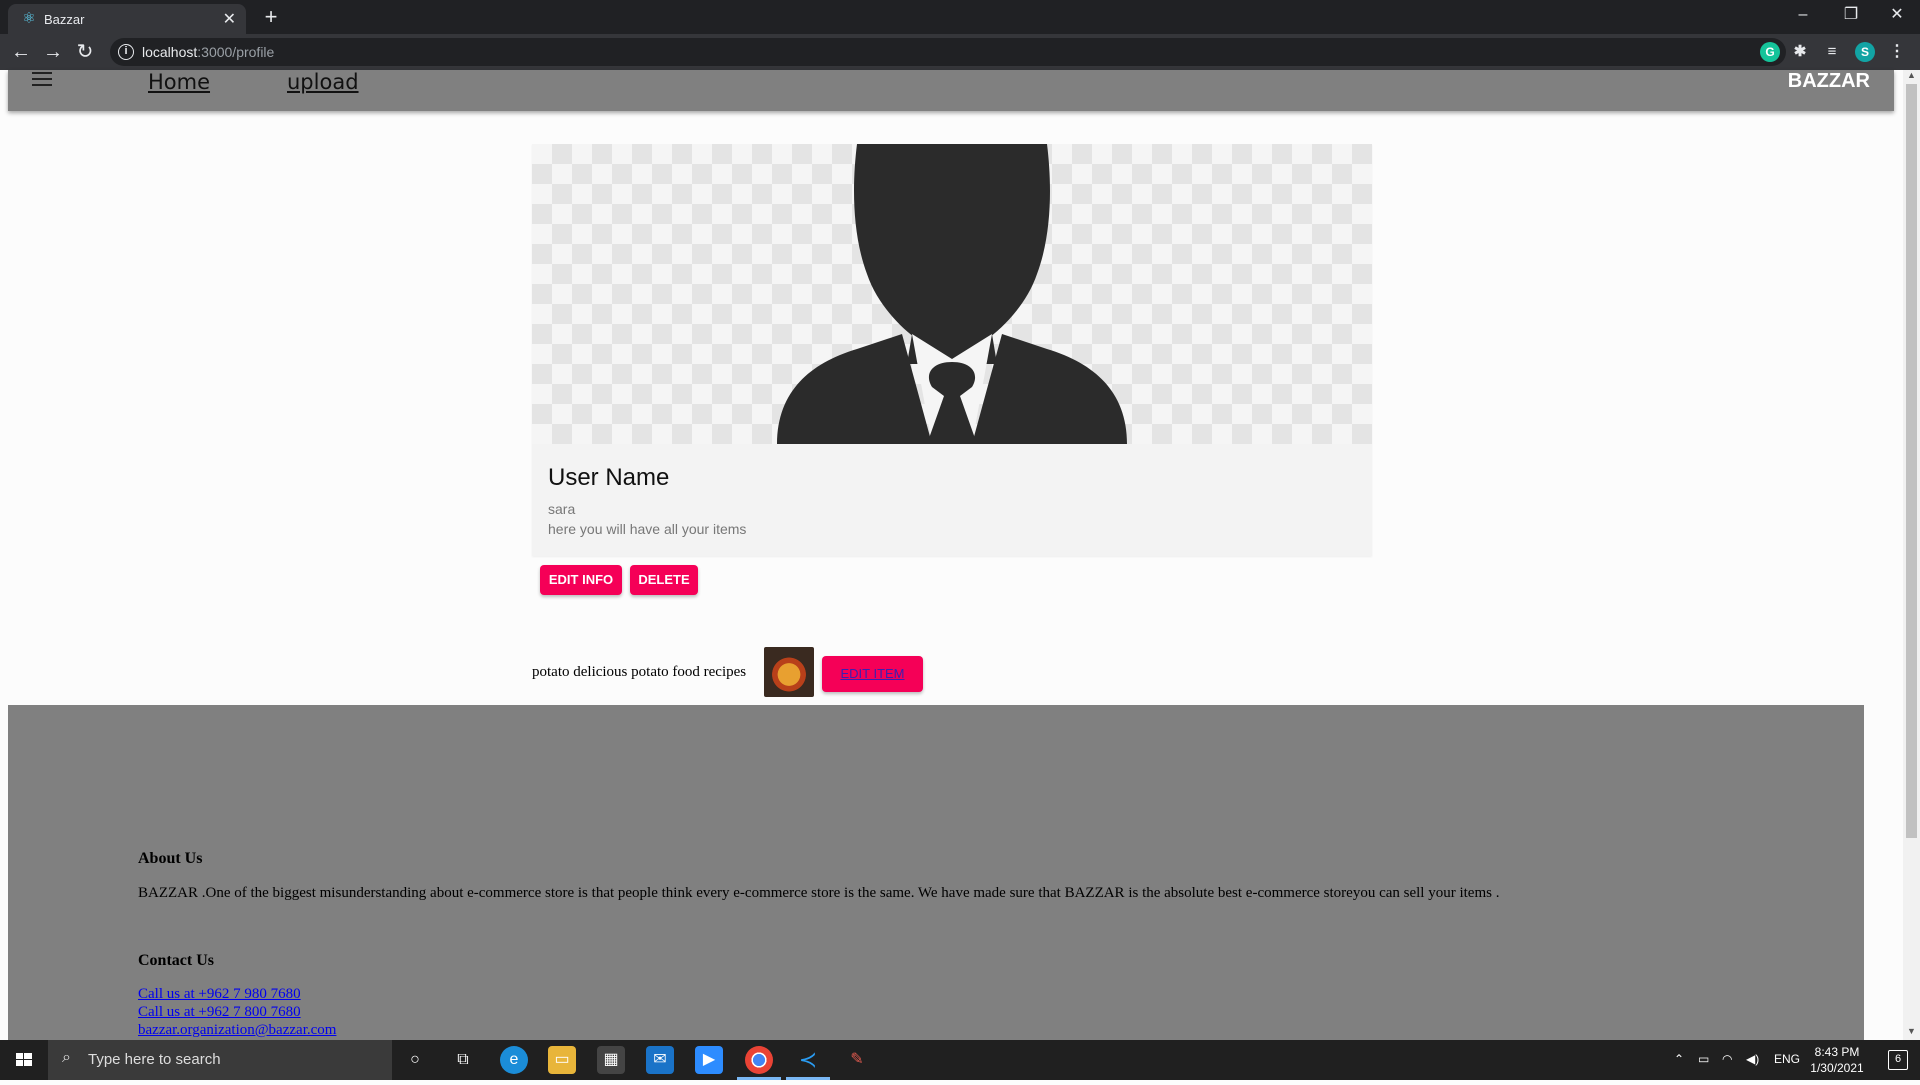 Image resolution: width=1920 pixels, height=1085 pixels. I want to click on media-queue-icon: ≡, so click(1832, 52).